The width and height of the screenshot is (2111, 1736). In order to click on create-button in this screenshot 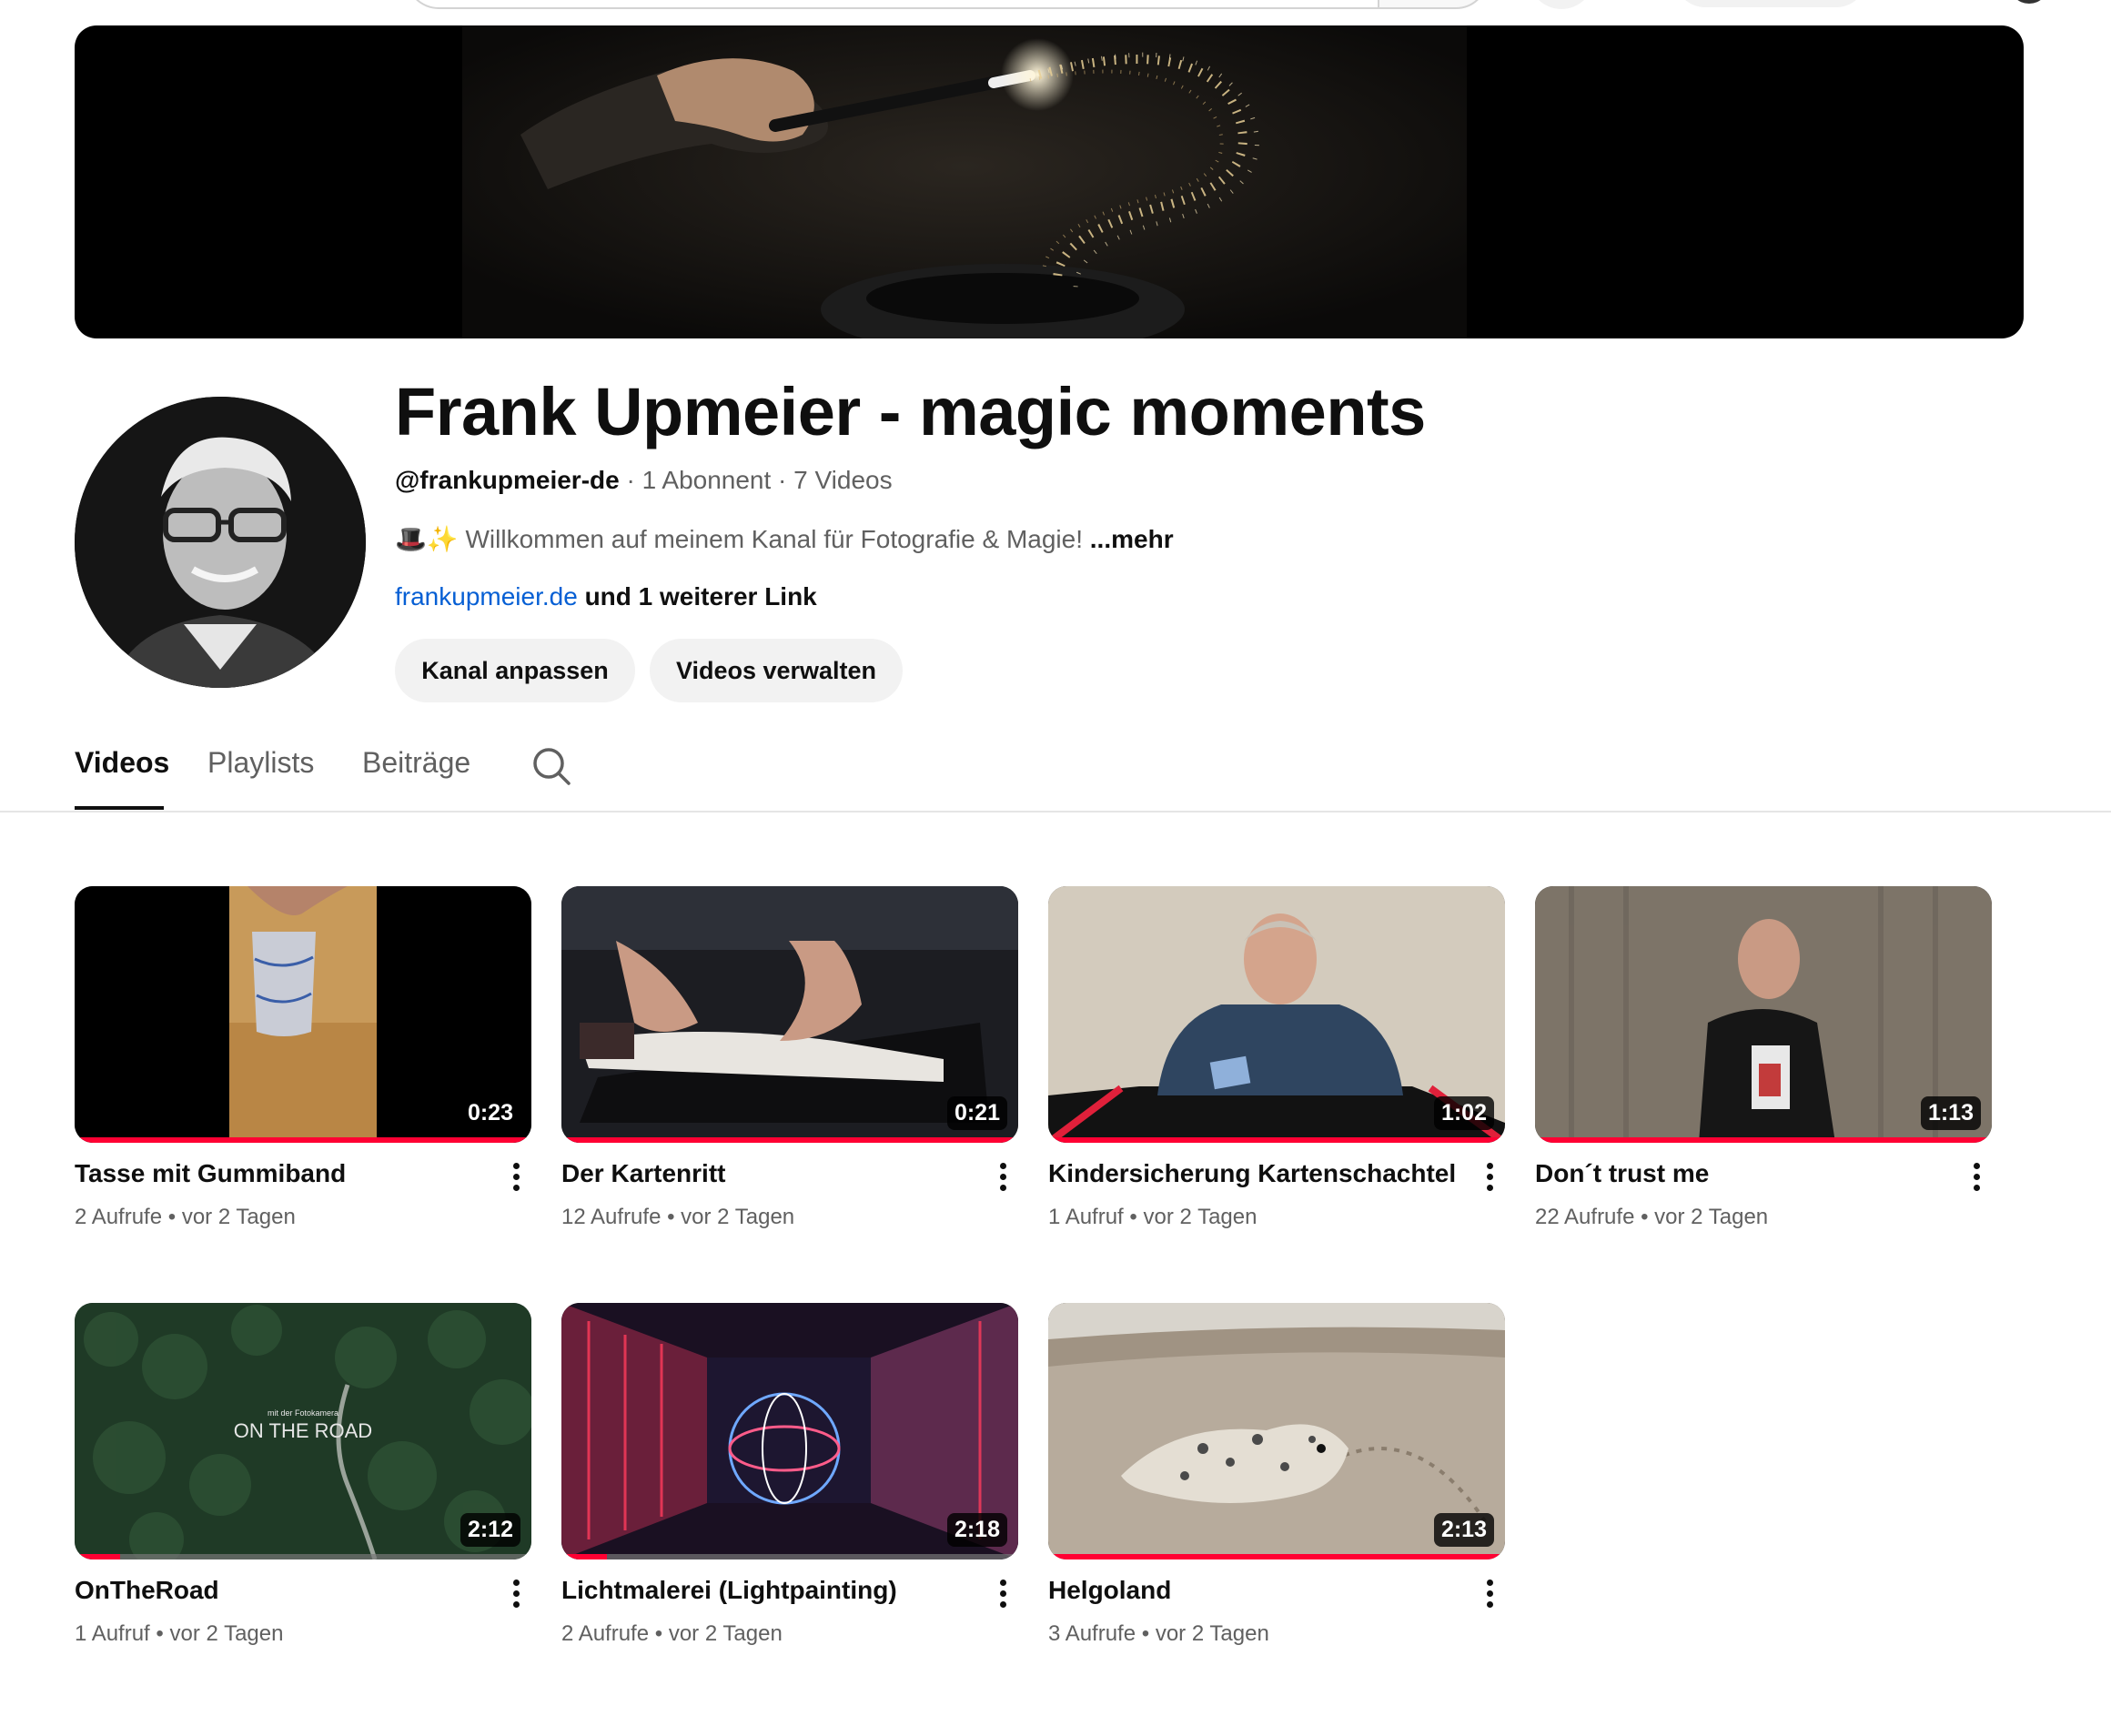, I will do `click(1770, 4)`.